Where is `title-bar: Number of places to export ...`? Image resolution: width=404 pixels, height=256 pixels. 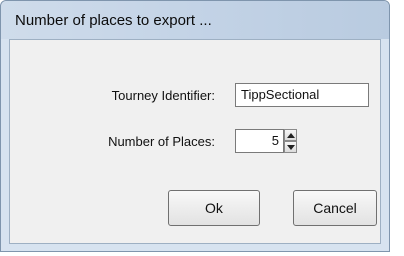 title-bar: Number of places to export ... is located at coordinates (195, 20).